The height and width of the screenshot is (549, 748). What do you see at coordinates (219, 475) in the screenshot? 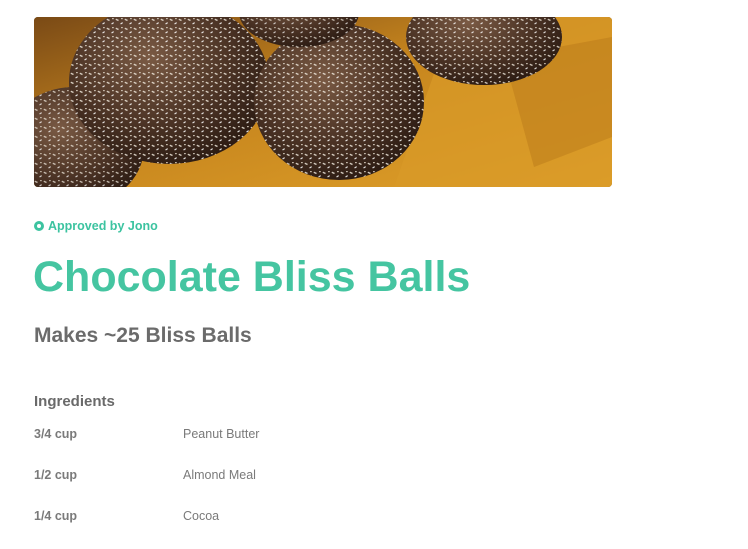
I see `ingredient-name: Almond Meal` at bounding box center [219, 475].